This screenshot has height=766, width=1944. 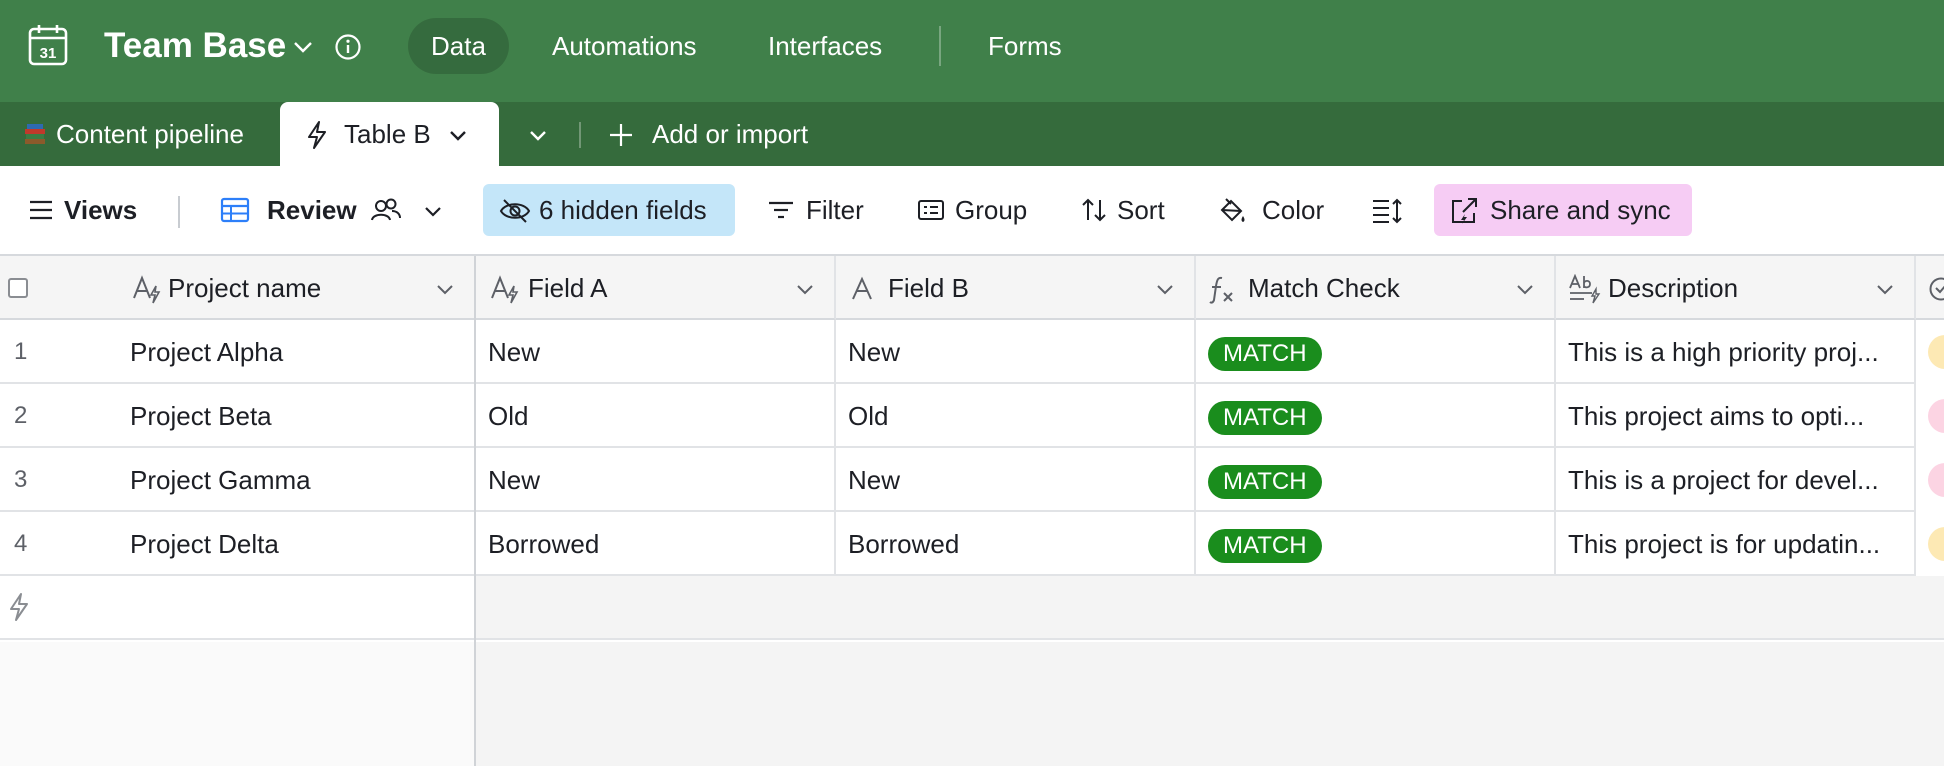 I want to click on table-row: 1 Project Alpha, so click(x=238, y=352).